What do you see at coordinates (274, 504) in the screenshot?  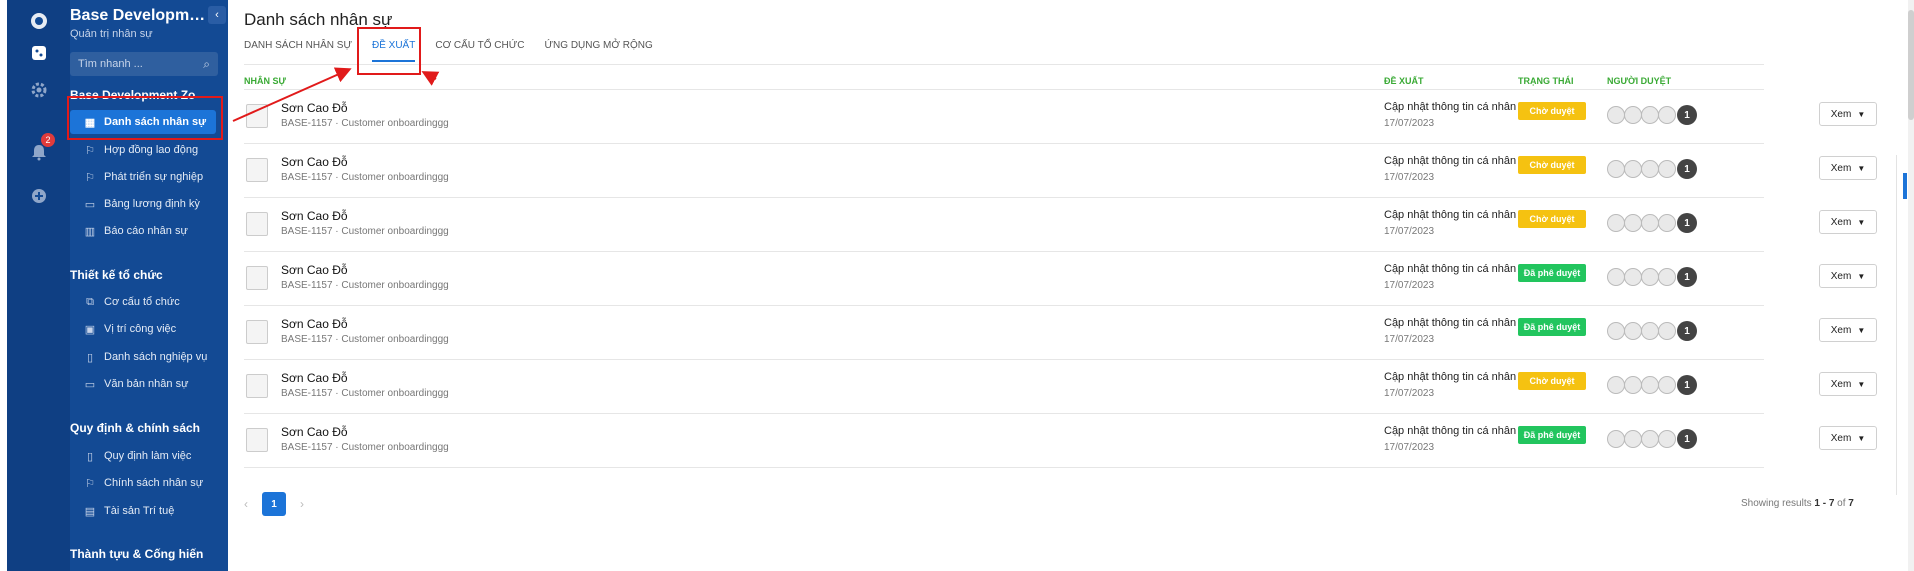 I see `page-button-current: 1` at bounding box center [274, 504].